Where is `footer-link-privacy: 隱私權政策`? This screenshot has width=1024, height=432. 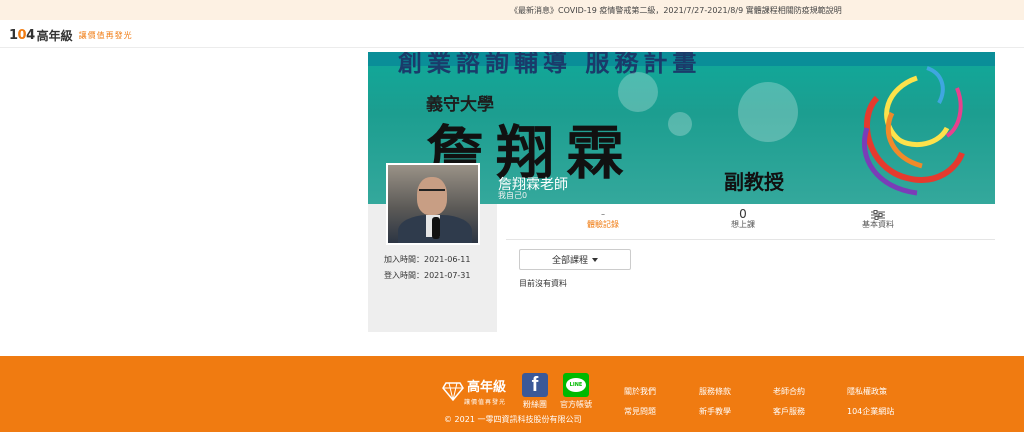
footer-link-privacy: 隱私權政策 is located at coordinates (867, 391).